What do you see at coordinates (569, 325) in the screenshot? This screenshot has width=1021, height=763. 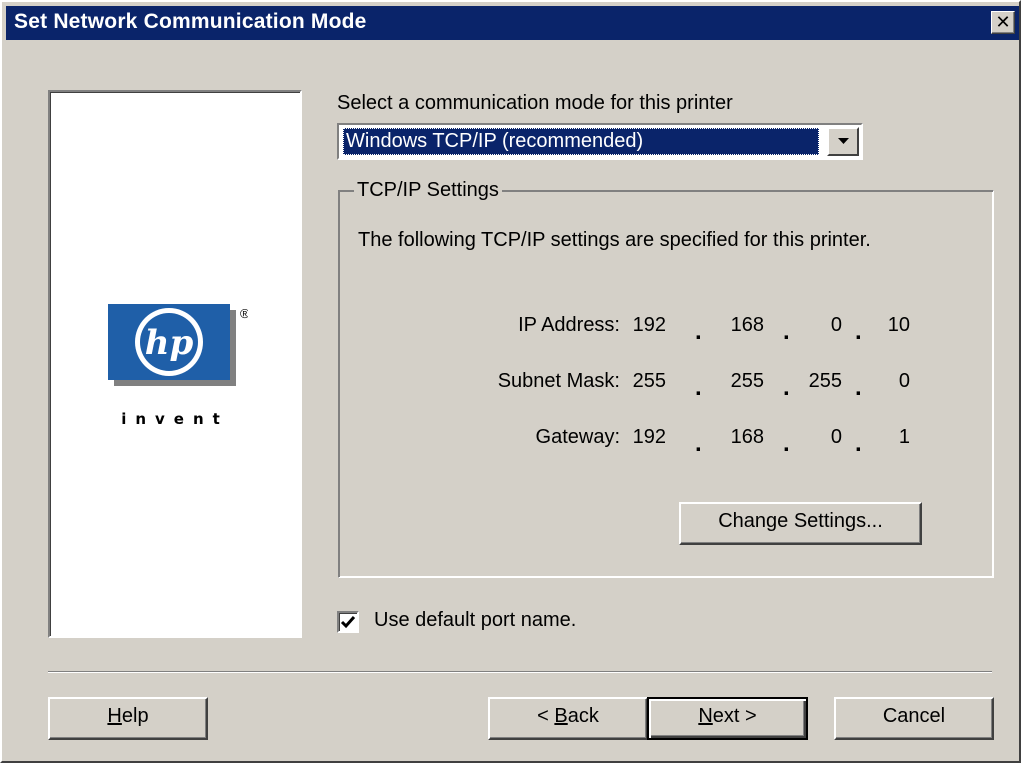 I see `ip-address-label: IP Address:` at bounding box center [569, 325].